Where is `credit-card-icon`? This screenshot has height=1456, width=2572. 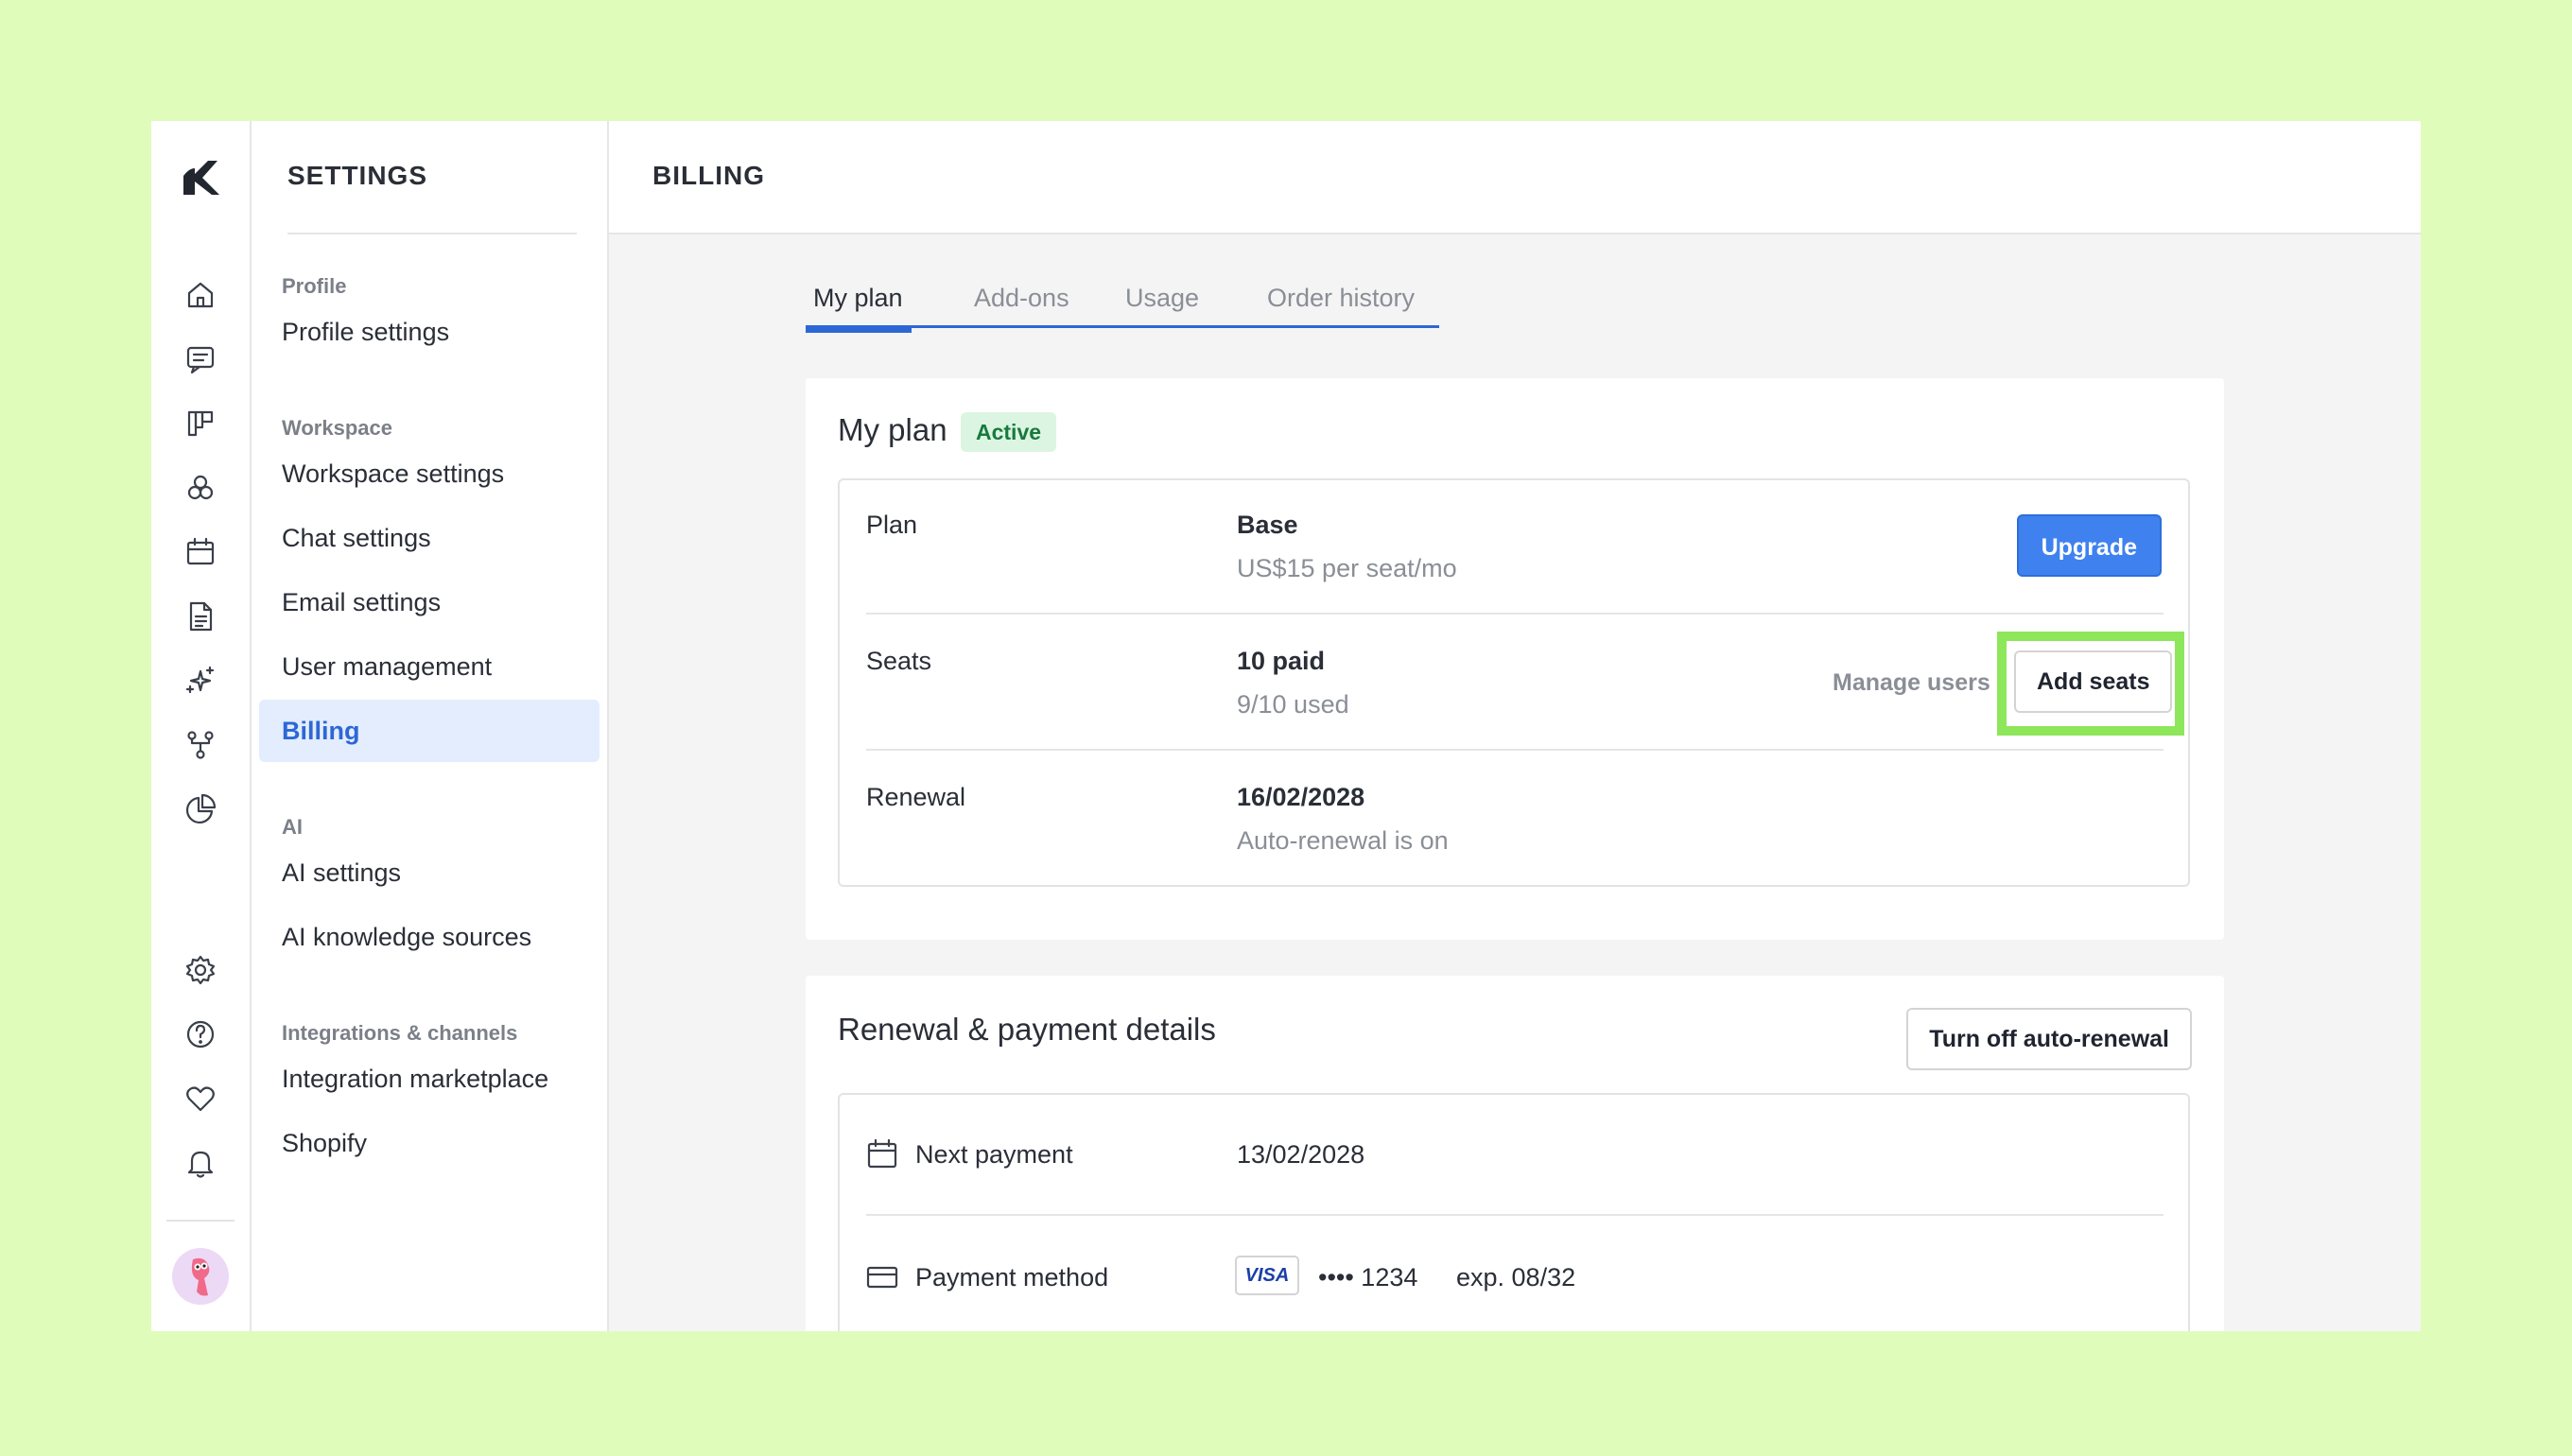 credit-card-icon is located at coordinates (882, 1277).